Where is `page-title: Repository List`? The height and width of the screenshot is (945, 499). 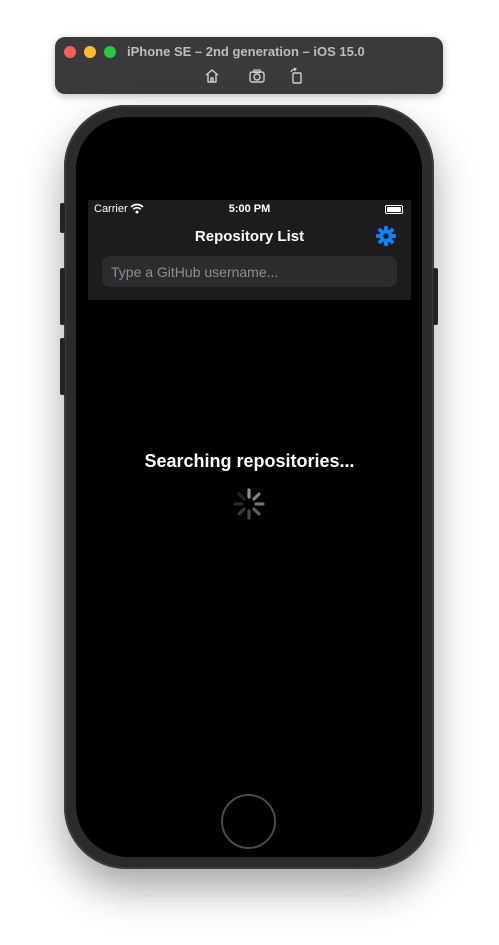
page-title: Repository List is located at coordinates (249, 236).